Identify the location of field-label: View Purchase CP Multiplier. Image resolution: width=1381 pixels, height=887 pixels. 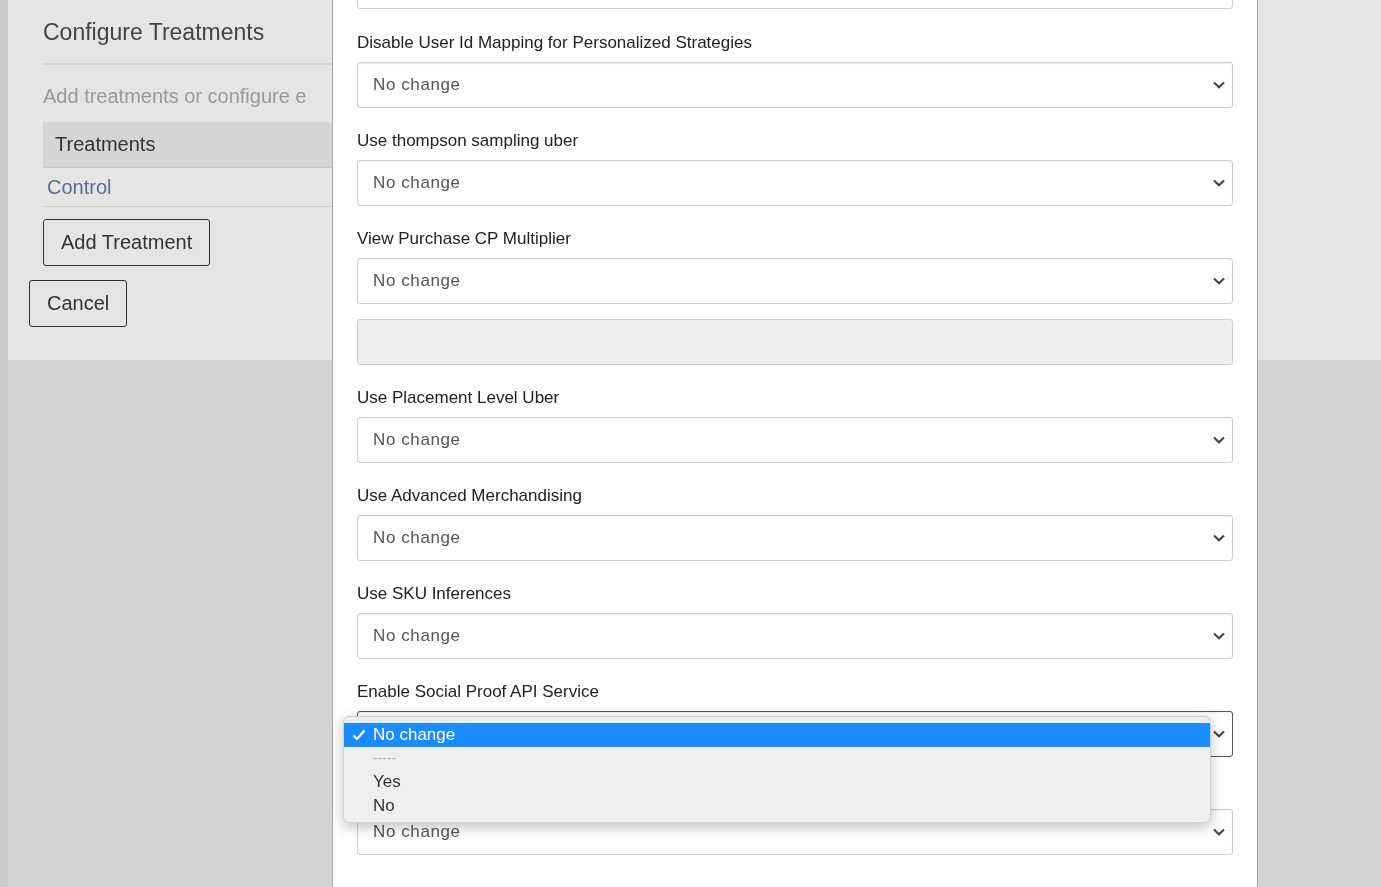
(464, 239).